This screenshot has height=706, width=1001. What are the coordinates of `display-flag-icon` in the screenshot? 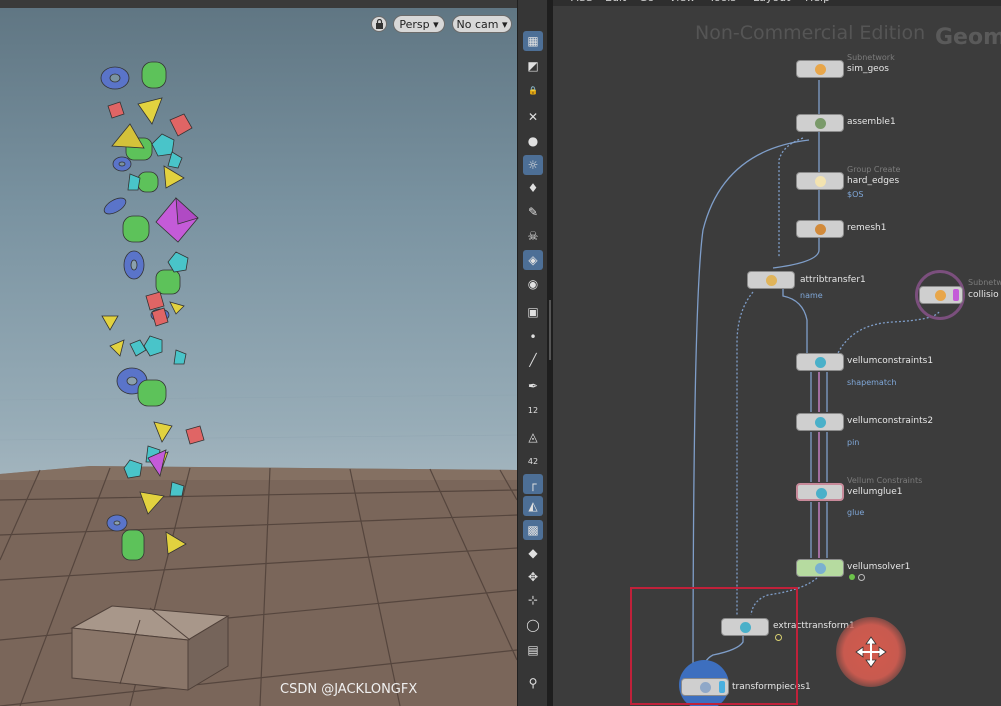 It's located at (852, 577).